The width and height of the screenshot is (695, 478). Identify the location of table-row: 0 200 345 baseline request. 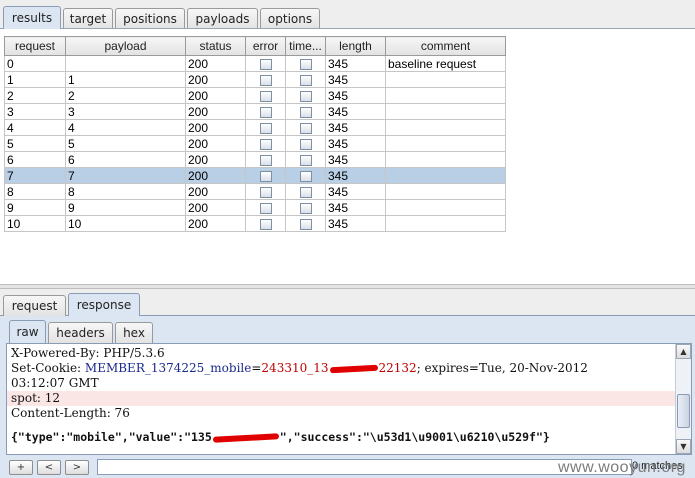
(255, 63).